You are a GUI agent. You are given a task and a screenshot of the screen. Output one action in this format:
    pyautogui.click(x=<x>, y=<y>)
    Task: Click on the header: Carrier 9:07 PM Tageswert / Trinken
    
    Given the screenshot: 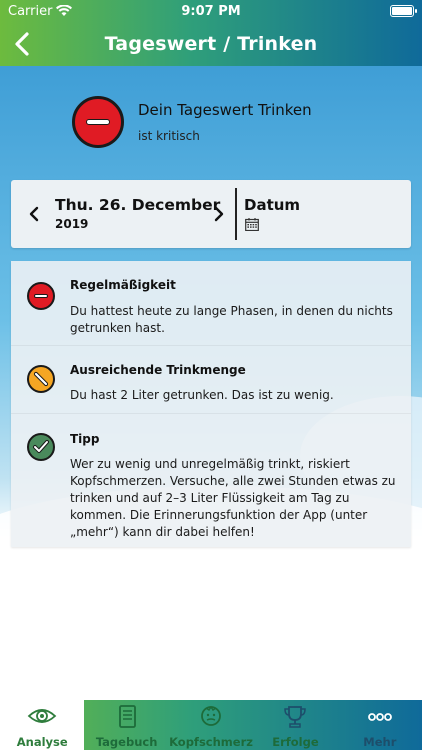 What is the action you would take?
    pyautogui.click(x=211, y=33)
    